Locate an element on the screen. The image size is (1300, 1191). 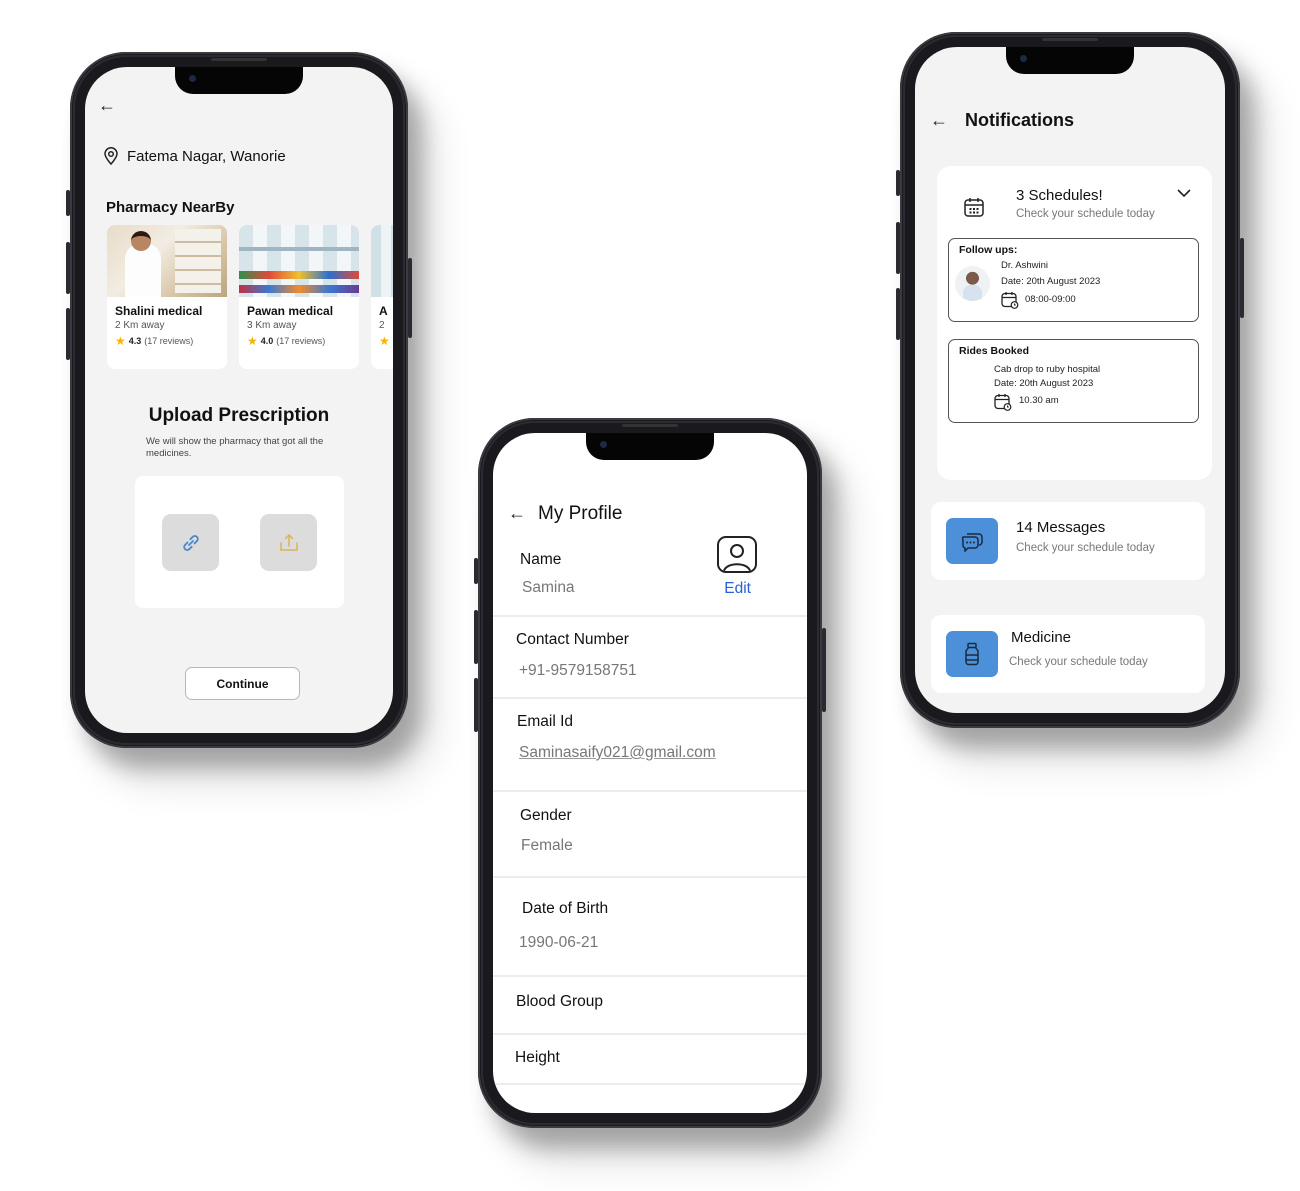
medicine-subtitle: Check your schedule today is located at coordinates (1078, 662).